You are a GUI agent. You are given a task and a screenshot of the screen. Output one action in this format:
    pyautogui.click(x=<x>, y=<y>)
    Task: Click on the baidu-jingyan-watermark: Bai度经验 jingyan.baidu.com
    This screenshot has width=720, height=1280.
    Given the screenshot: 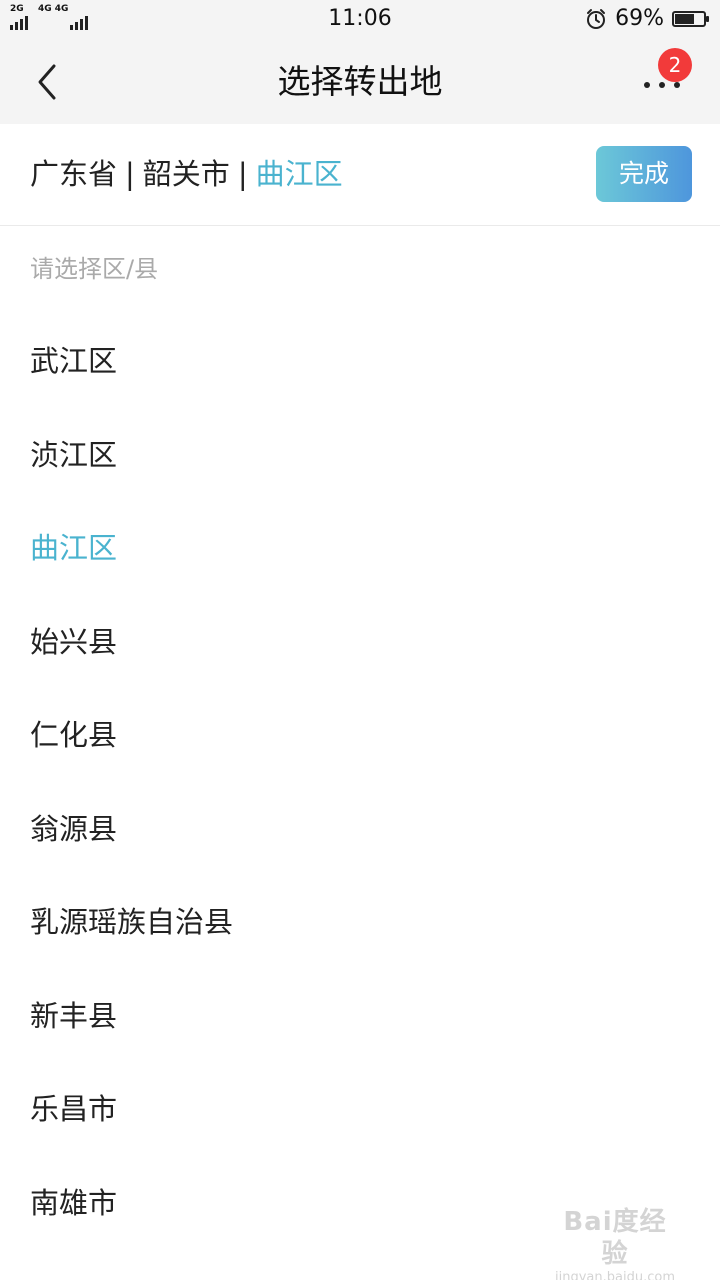 What is the action you would take?
    pyautogui.click(x=615, y=1243)
    